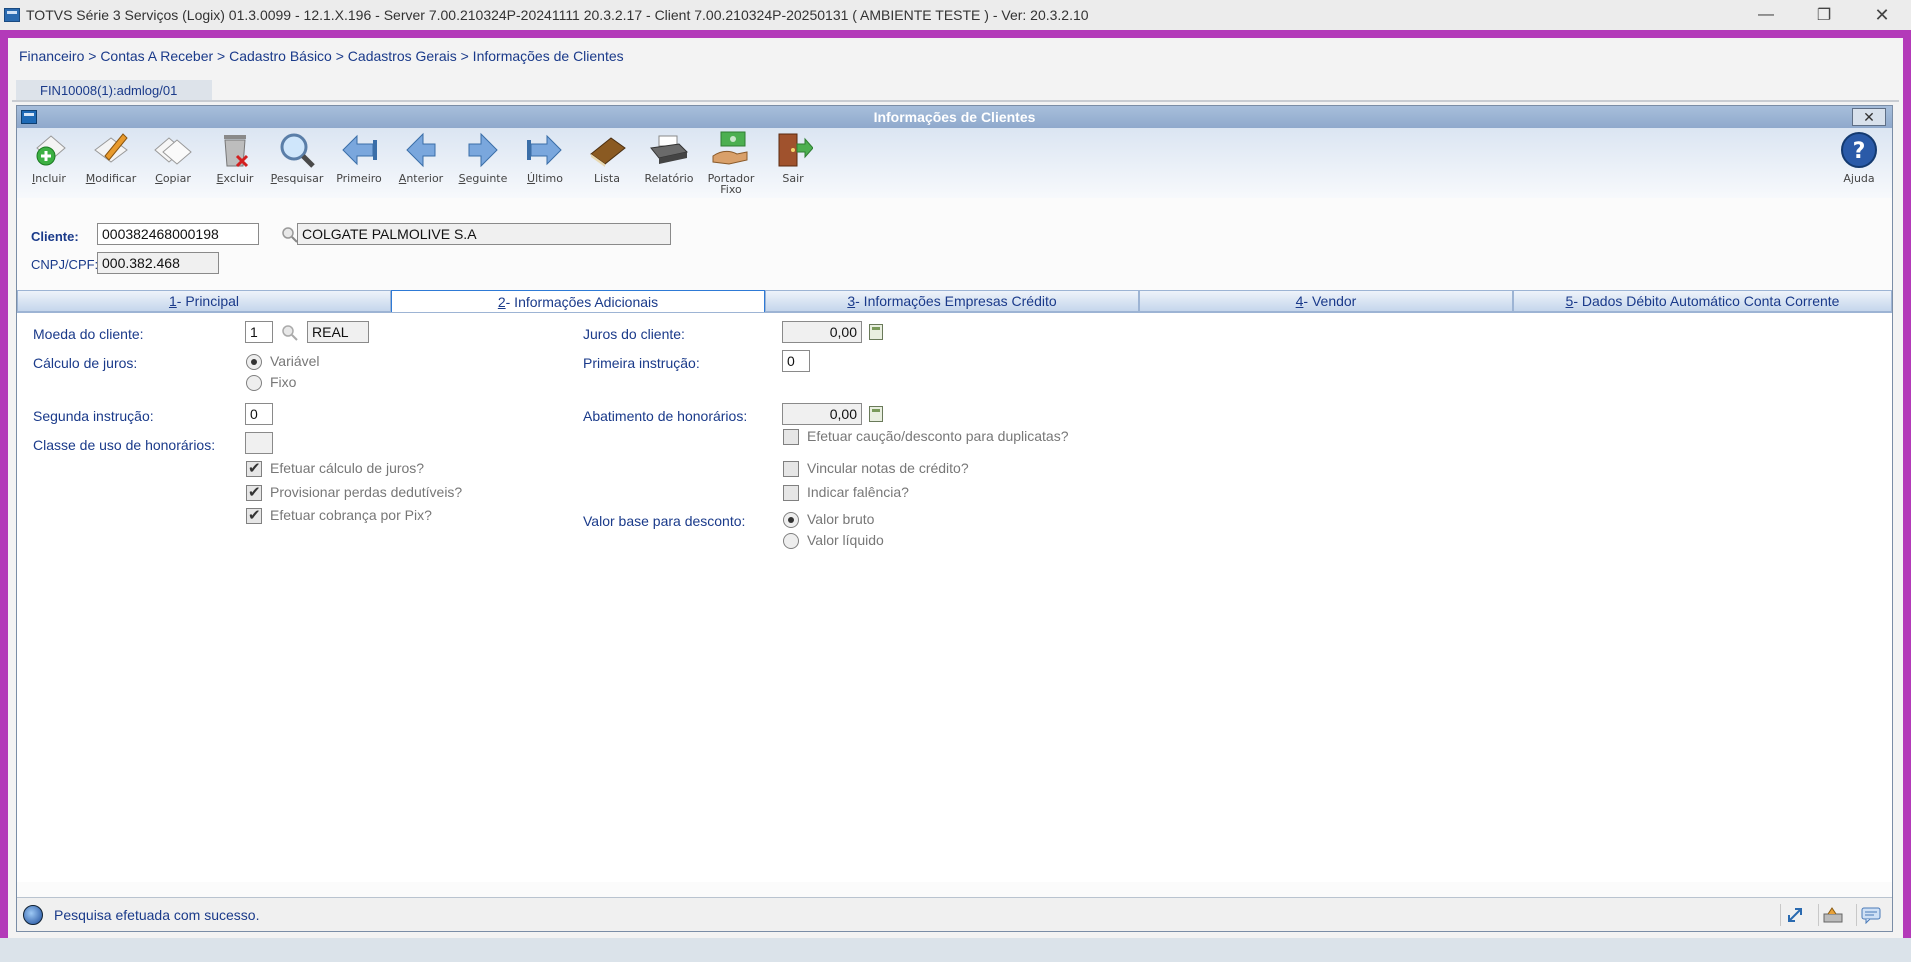 Image resolution: width=1911 pixels, height=962 pixels. Describe the element at coordinates (954, 914) in the screenshot. I see `status-bar: Pesquisa efetuada com sucesso.` at that location.